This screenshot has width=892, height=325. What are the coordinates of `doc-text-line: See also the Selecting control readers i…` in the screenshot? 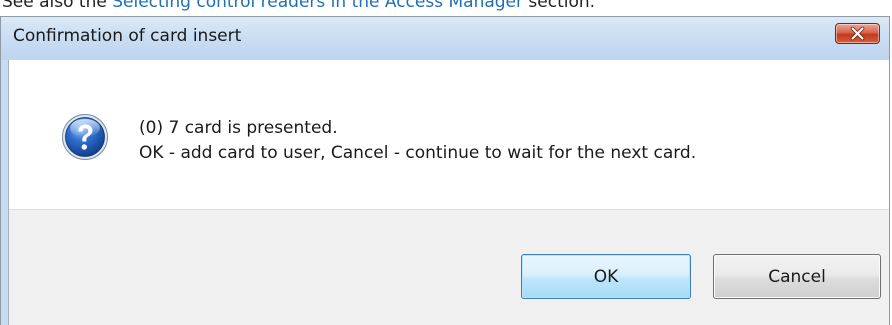 It's located at (298, 6).